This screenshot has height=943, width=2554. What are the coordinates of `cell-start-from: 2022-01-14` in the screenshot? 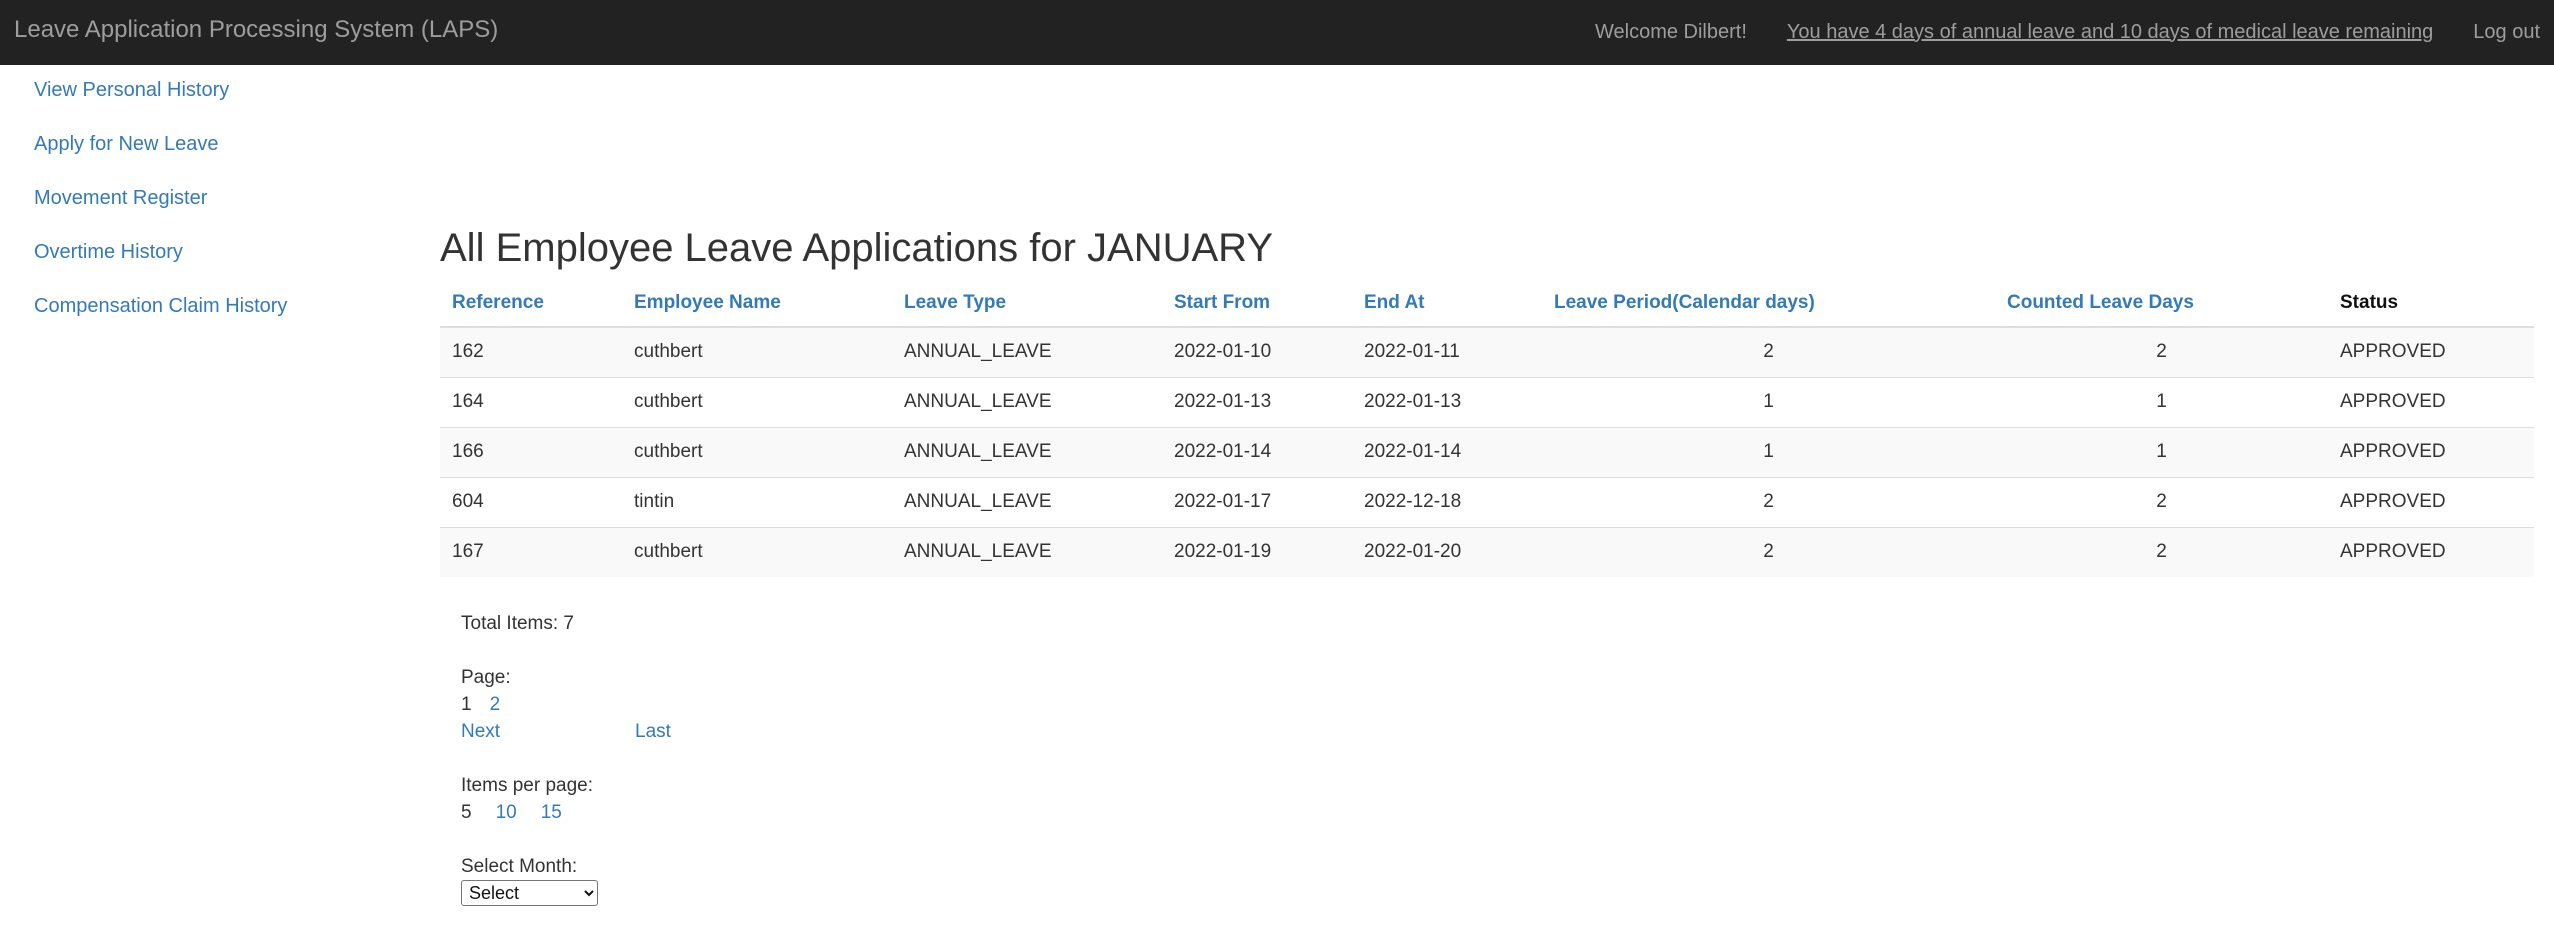 It's located at (1257, 451).